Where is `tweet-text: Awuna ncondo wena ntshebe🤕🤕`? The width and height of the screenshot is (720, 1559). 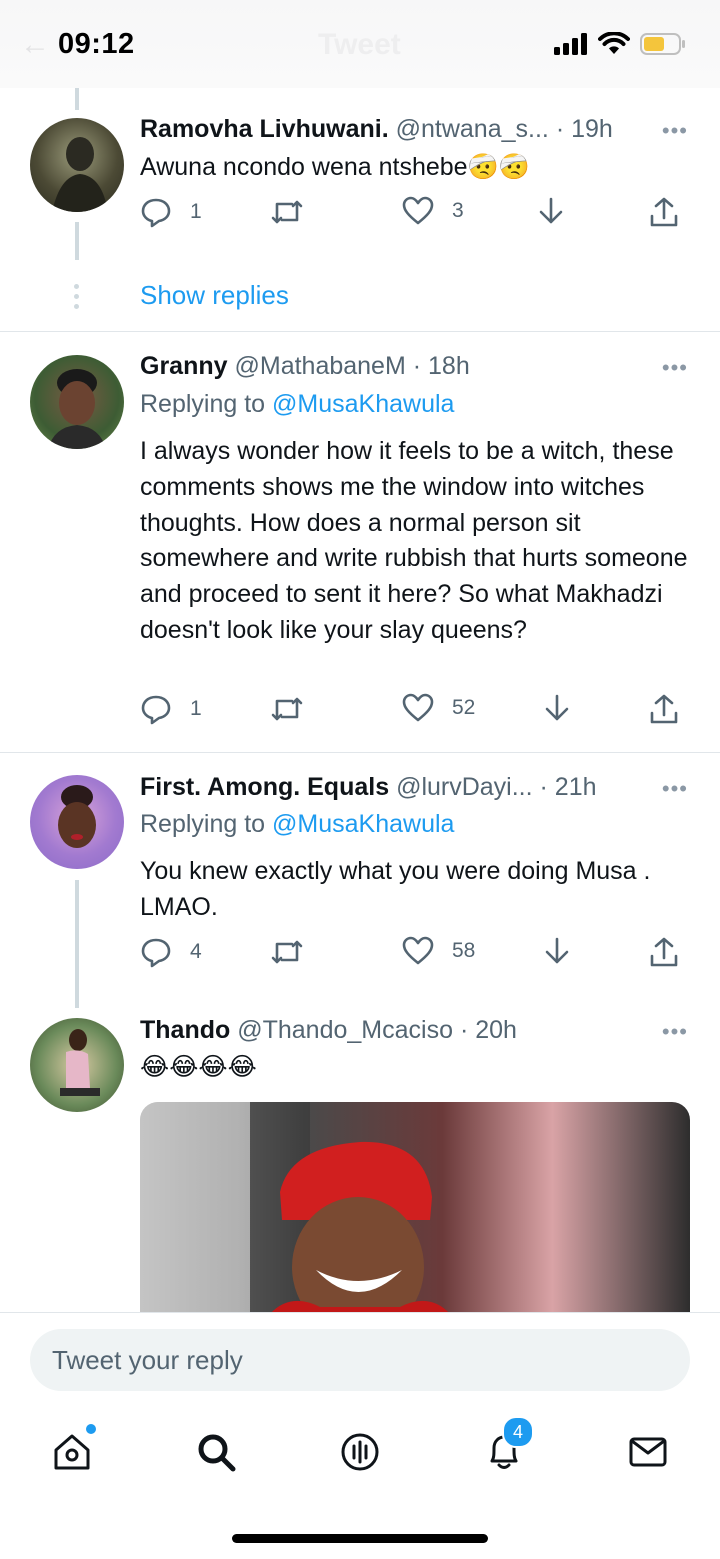
tweet-text: Awuna ncondo wena ntshebe🤕🤕 is located at coordinates (335, 167).